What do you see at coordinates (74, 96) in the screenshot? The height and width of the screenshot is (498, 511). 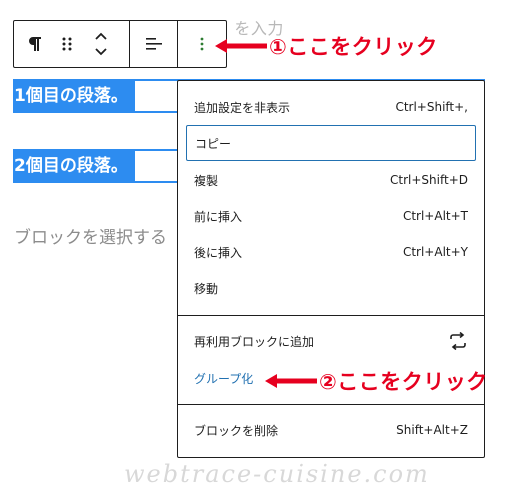 I see `paragraph-block-1: 1個目の段落。` at bounding box center [74, 96].